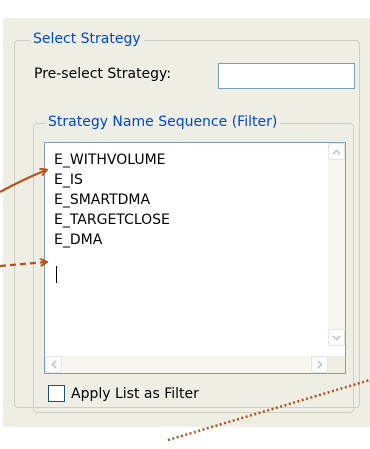 Image resolution: width=370 pixels, height=449 pixels. Describe the element at coordinates (112, 220) in the screenshot. I see `list-item: E_TARGETCLOSE` at that location.